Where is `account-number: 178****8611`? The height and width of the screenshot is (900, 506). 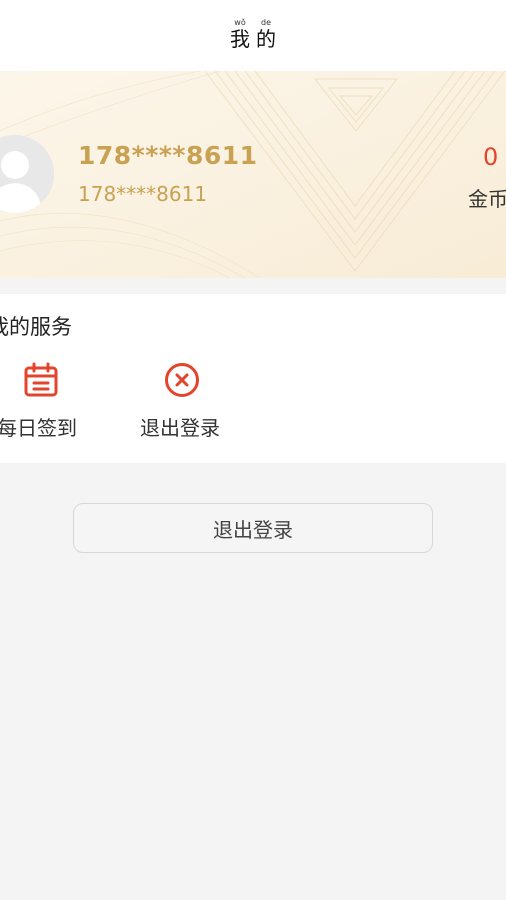
account-number: 178****8611 is located at coordinates (143, 194).